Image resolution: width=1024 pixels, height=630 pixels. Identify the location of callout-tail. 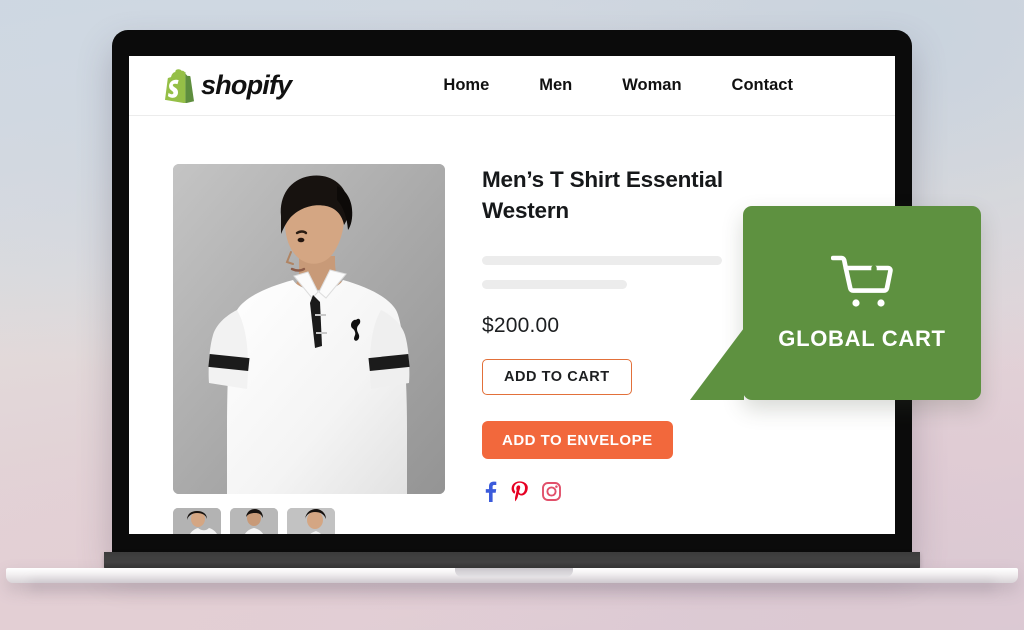
(717, 364).